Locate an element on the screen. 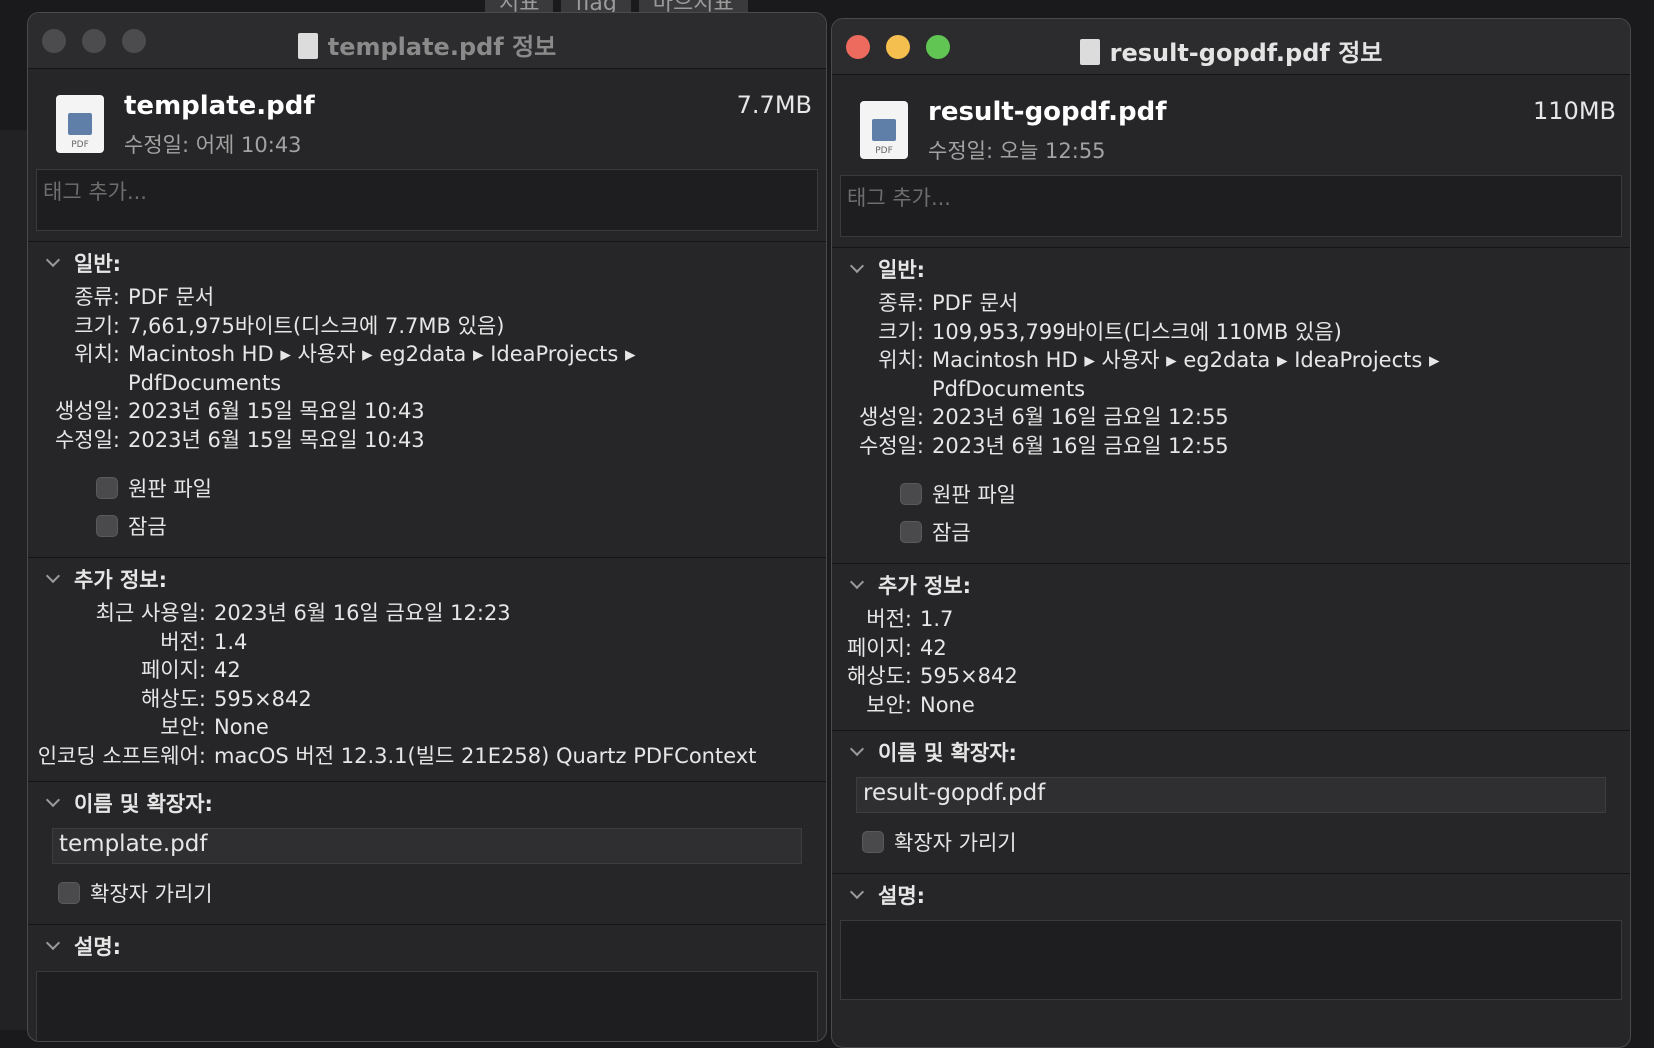  where-value-cont: PdfDocuments is located at coordinates (205, 382).